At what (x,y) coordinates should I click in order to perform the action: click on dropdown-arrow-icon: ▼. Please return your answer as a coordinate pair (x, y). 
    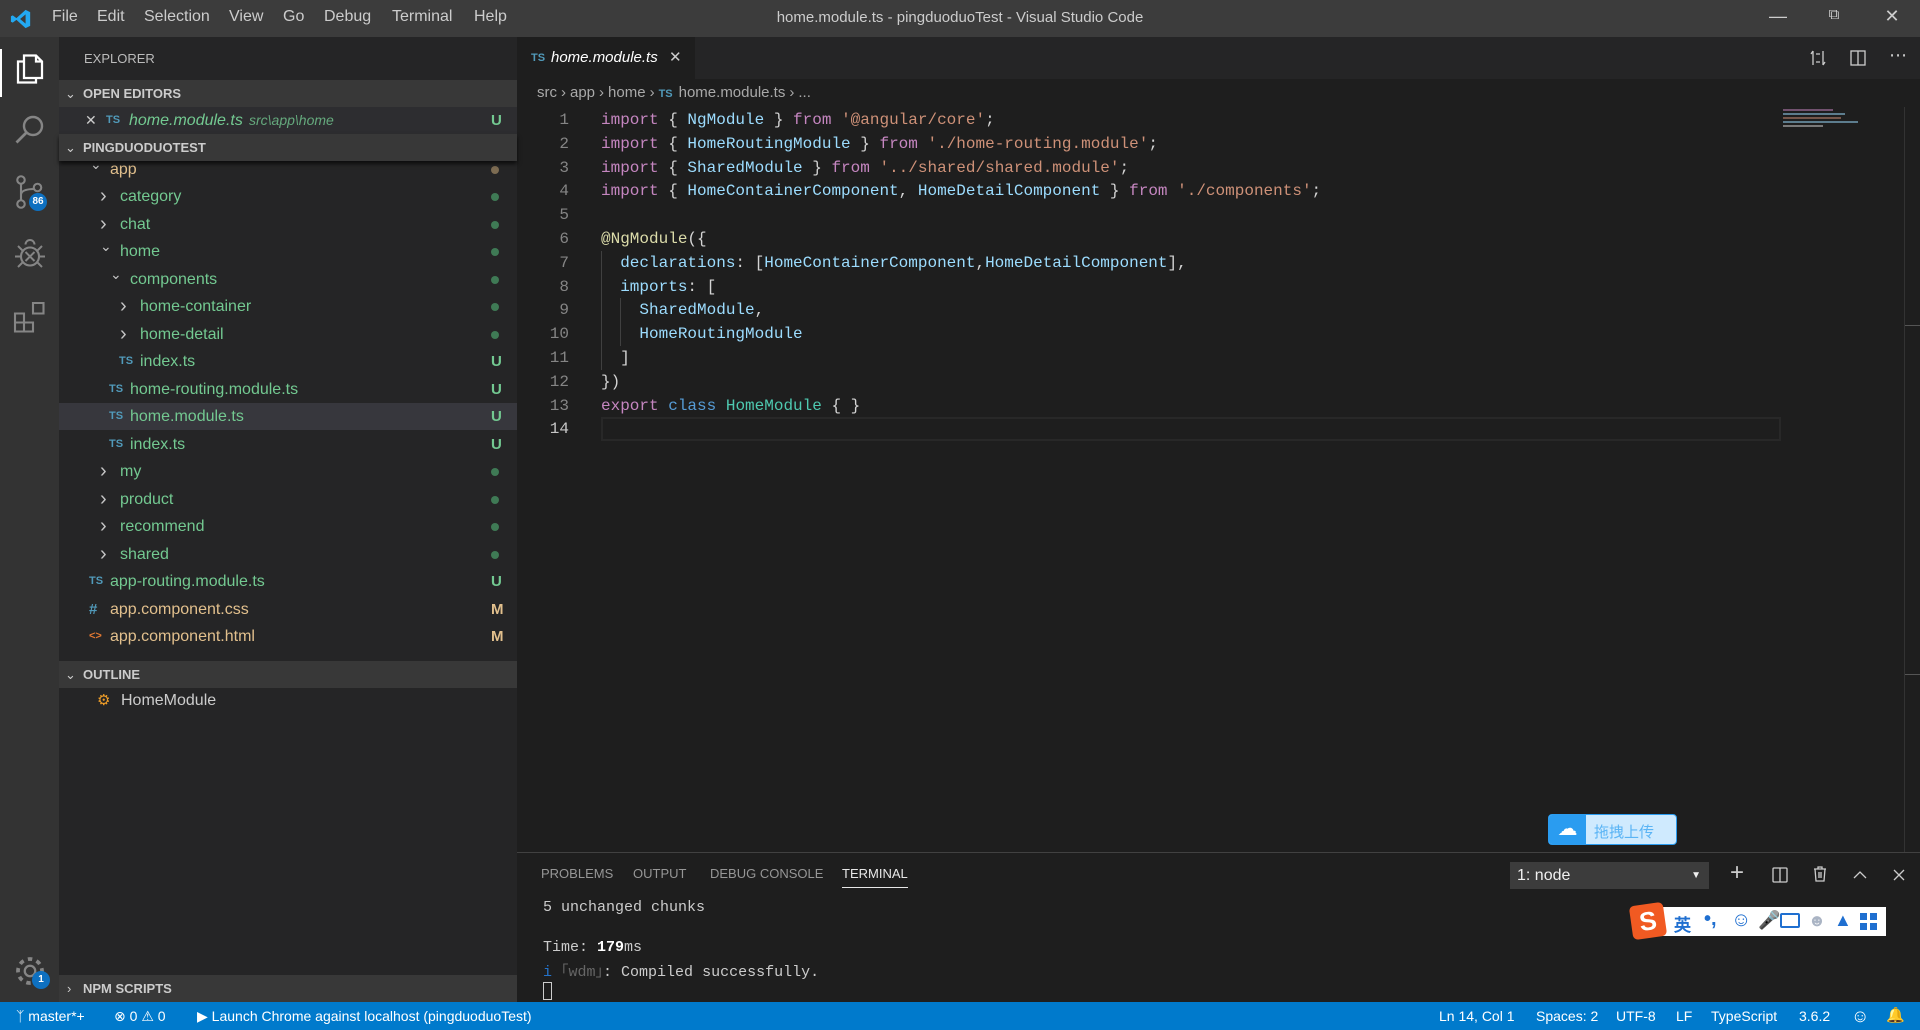
    Looking at the image, I should click on (1696, 875).